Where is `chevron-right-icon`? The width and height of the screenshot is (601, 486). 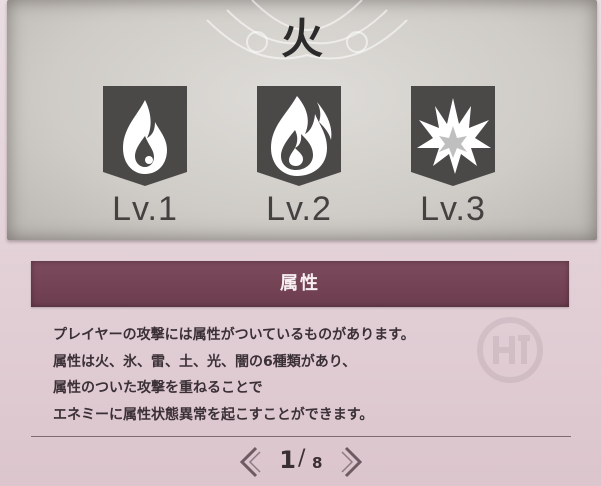 chevron-right-icon is located at coordinates (352, 462).